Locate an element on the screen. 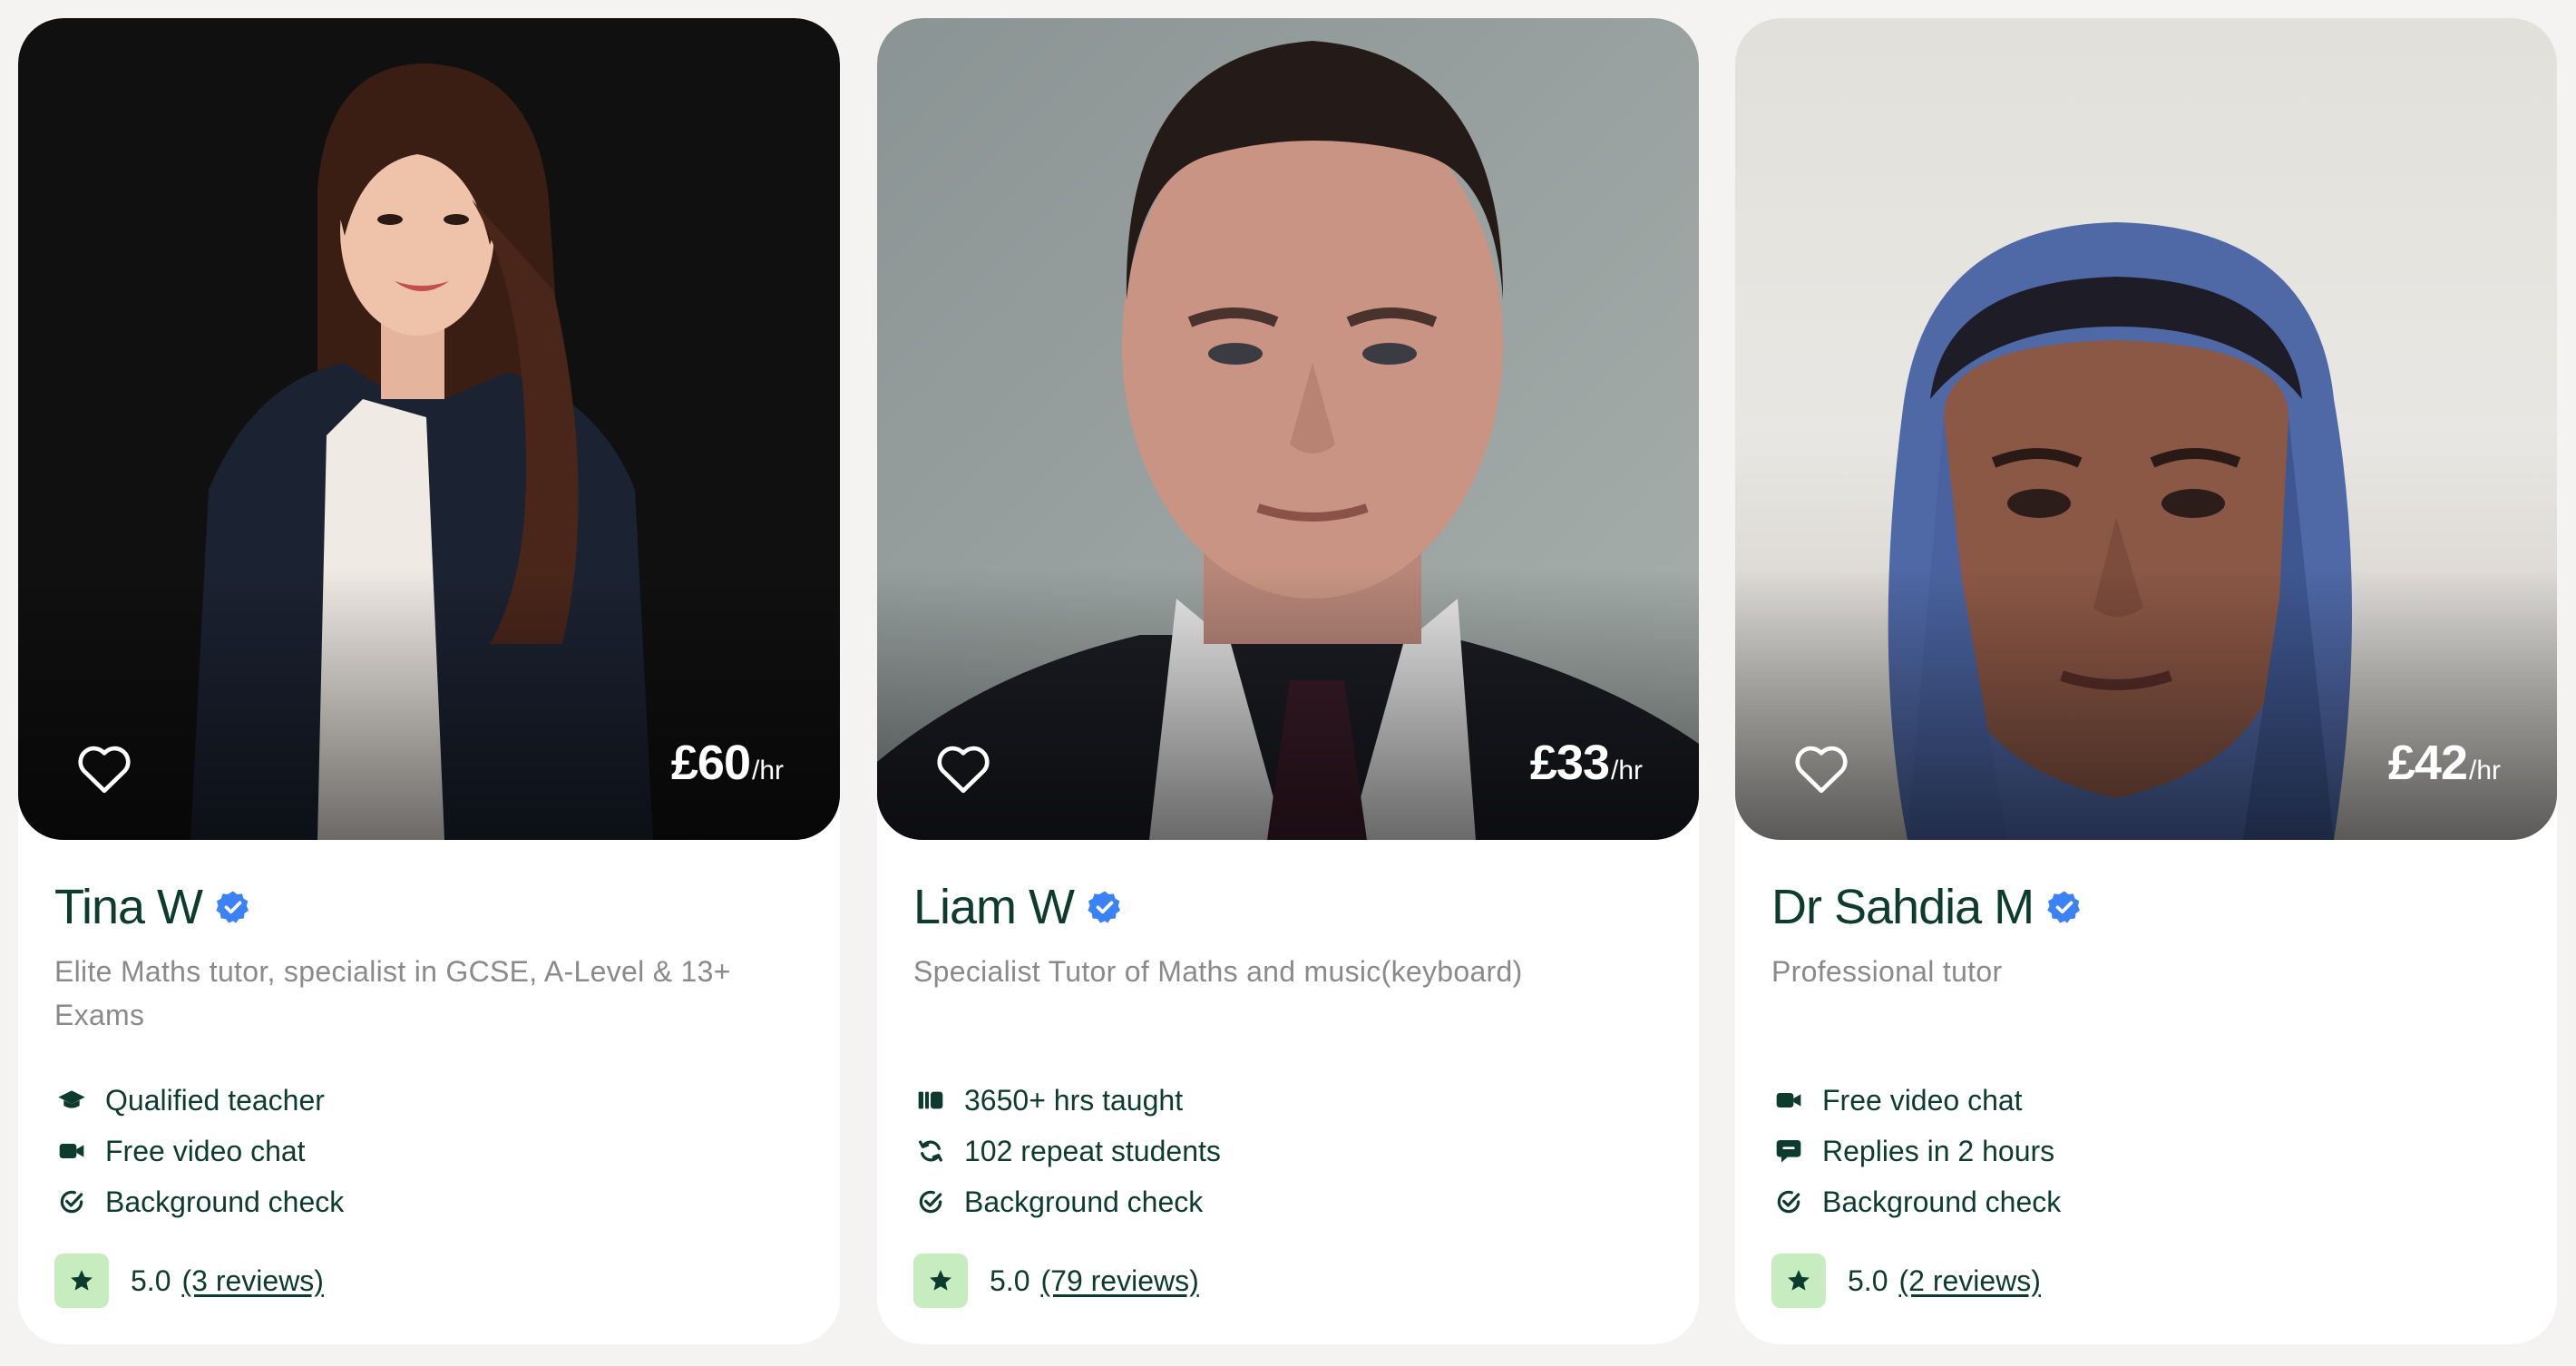  rating-row: 5.0 (79 reviews) is located at coordinates (1056, 1281).